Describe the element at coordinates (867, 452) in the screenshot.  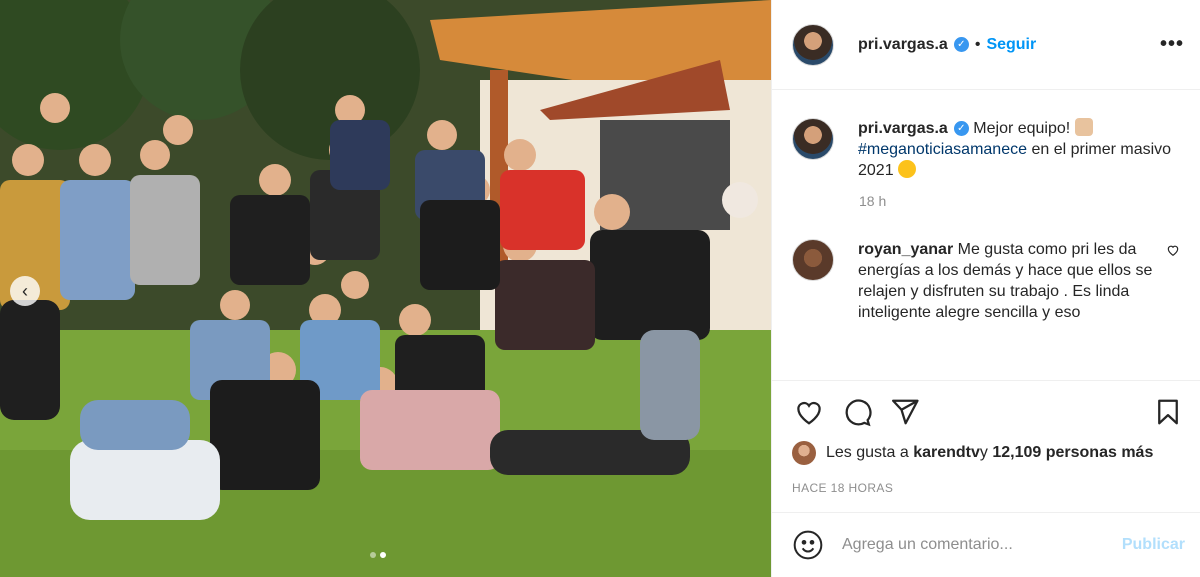
I see `likes-prefix: Les gusta a` at that location.